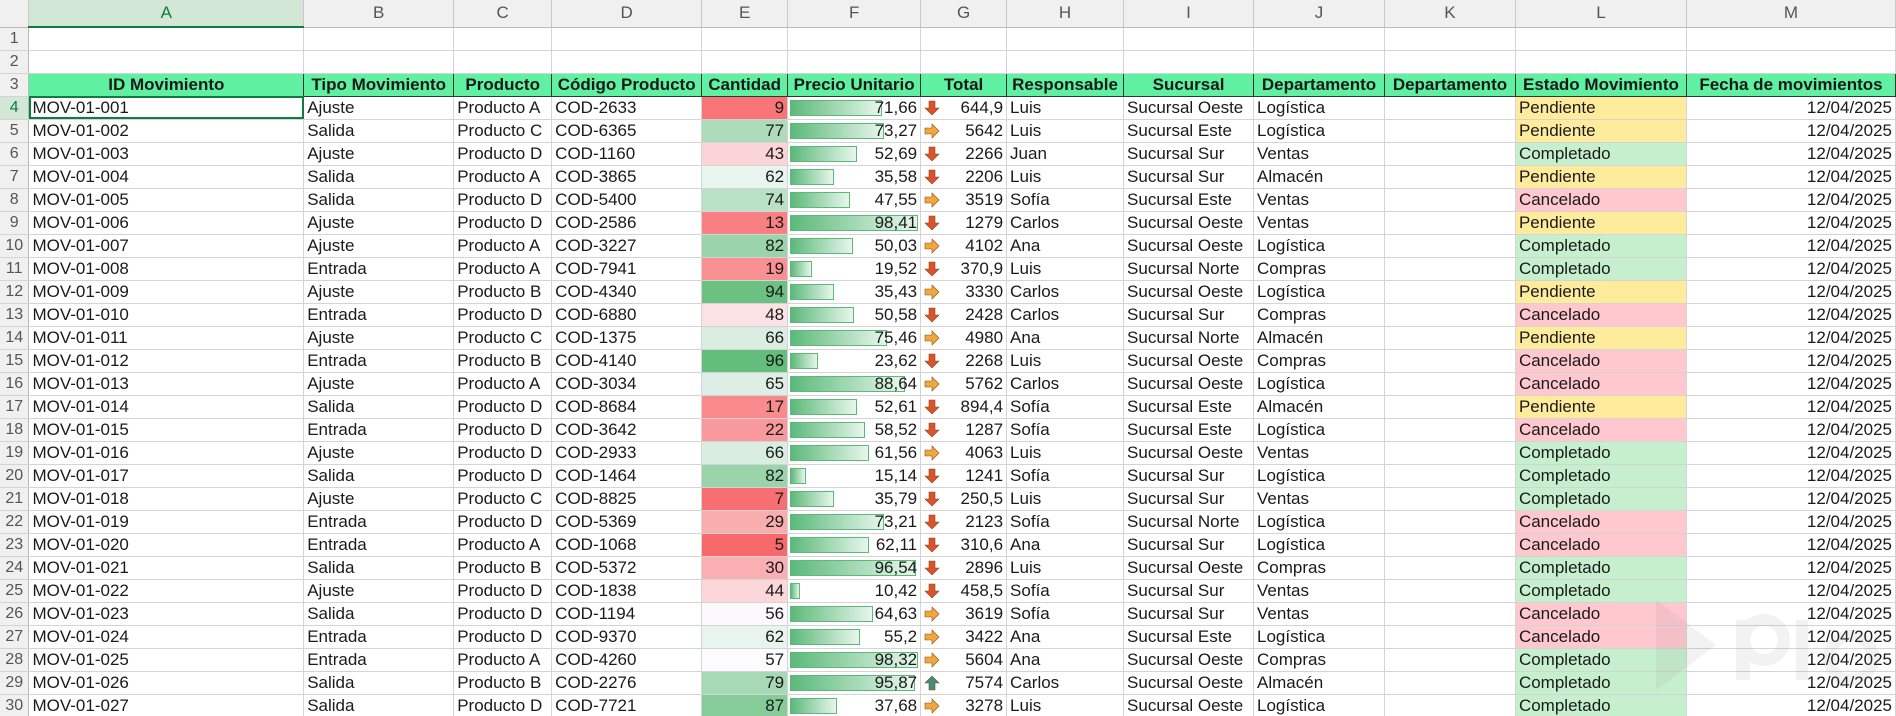 The height and width of the screenshot is (716, 1896). I want to click on id-cell: MOV-01-009, so click(166, 292).